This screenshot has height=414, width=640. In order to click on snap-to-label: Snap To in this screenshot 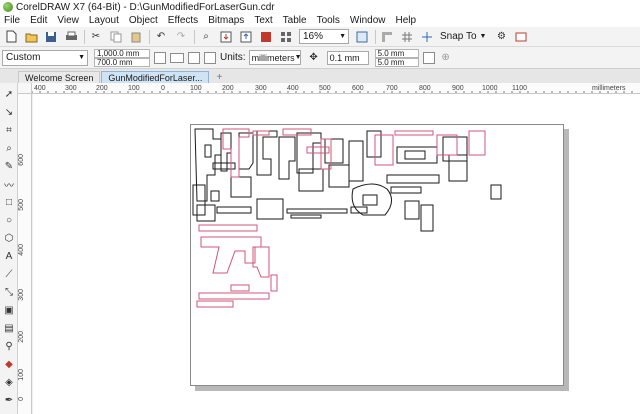, I will do `click(458, 36)`.